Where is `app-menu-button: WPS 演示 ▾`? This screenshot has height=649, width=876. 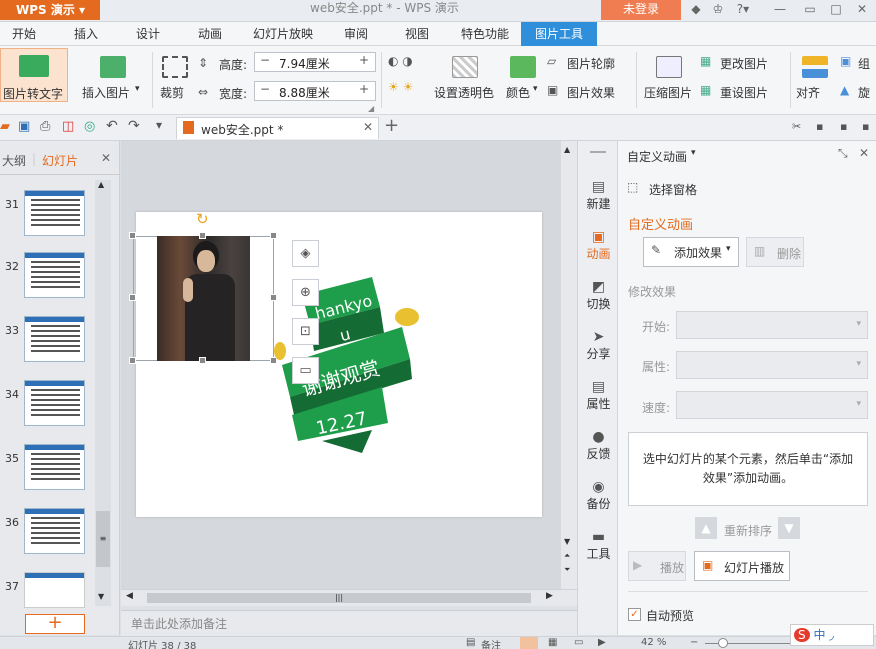 app-menu-button: WPS 演示 ▾ is located at coordinates (50, 10).